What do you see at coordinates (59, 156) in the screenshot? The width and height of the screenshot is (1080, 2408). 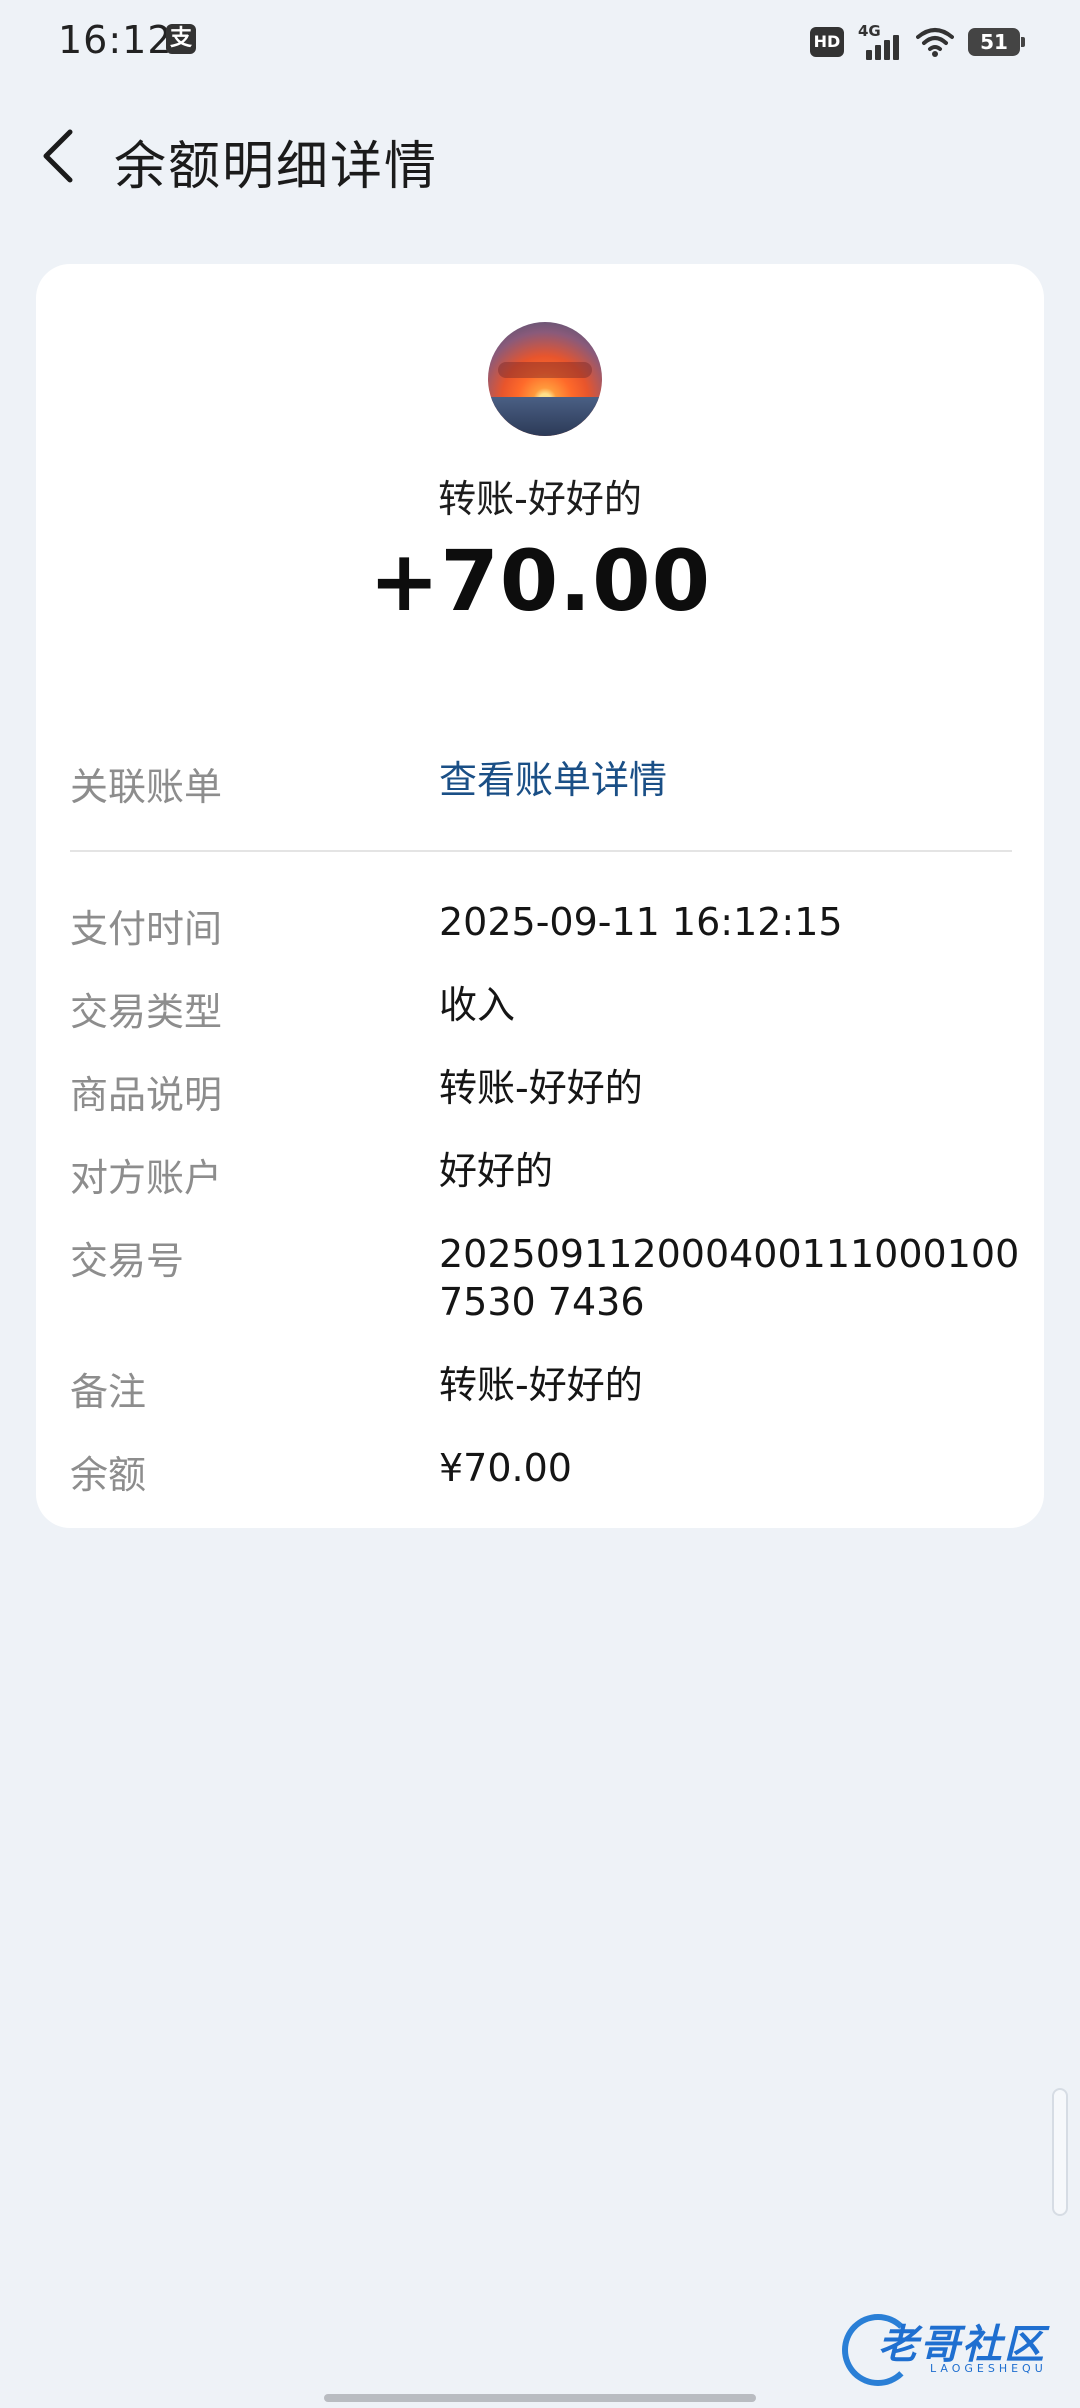 I see `chevron-left-icon` at bounding box center [59, 156].